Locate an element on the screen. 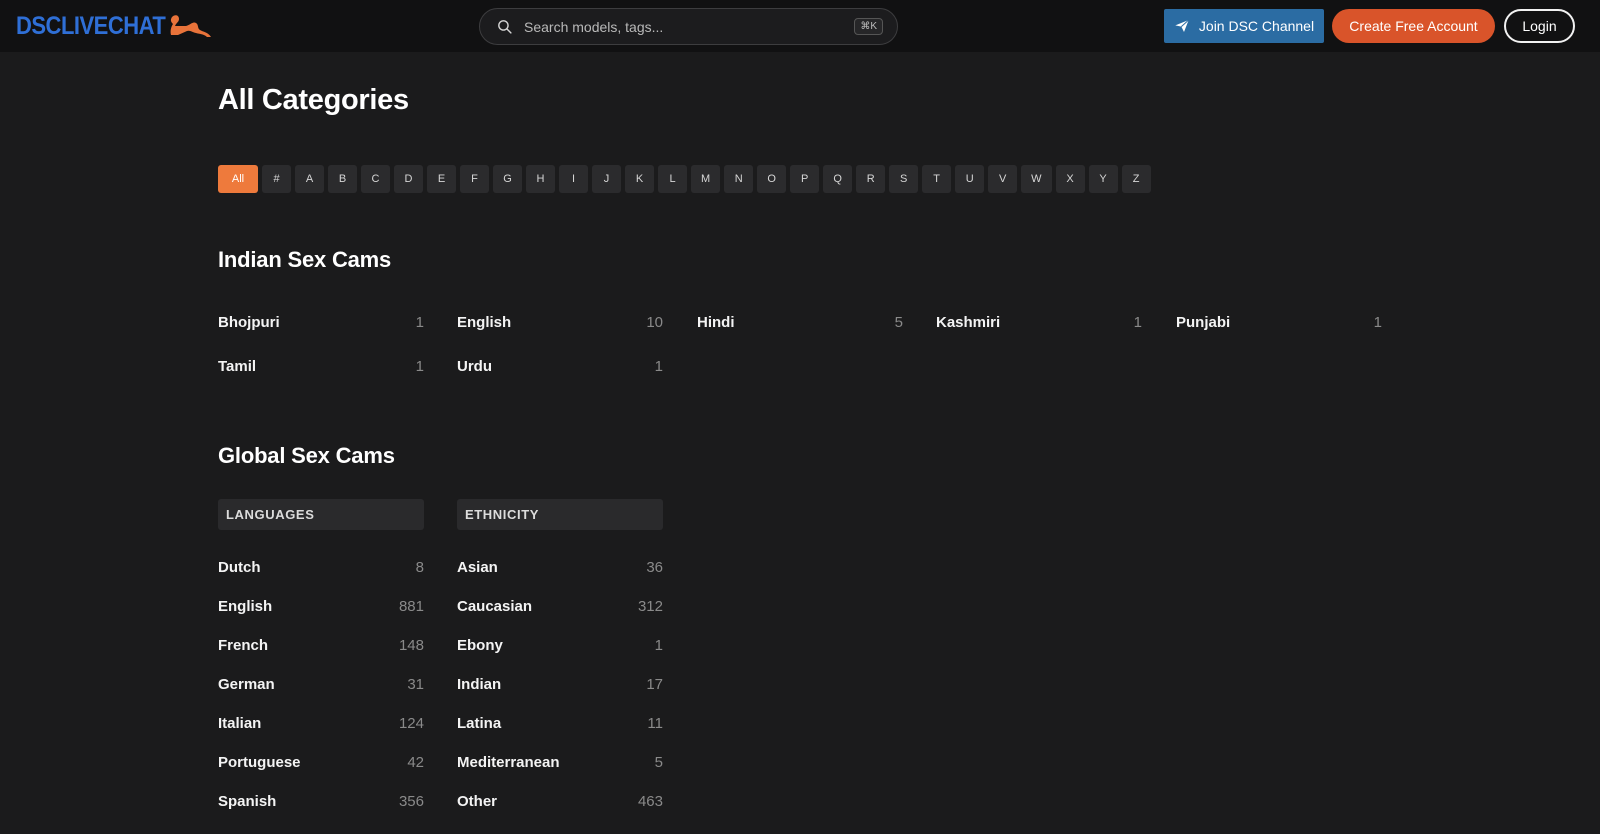 This screenshot has width=1600, height=834. letter-filter-c: C is located at coordinates (375, 179).